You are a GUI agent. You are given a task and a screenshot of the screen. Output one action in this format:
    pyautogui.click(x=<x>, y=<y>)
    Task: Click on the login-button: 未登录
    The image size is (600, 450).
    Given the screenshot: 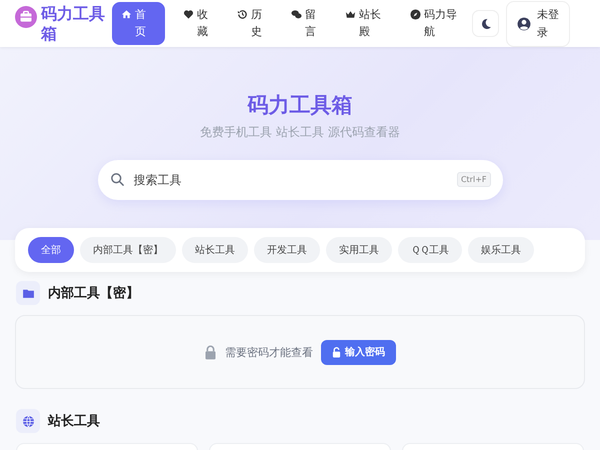 What is the action you would take?
    pyautogui.click(x=538, y=23)
    